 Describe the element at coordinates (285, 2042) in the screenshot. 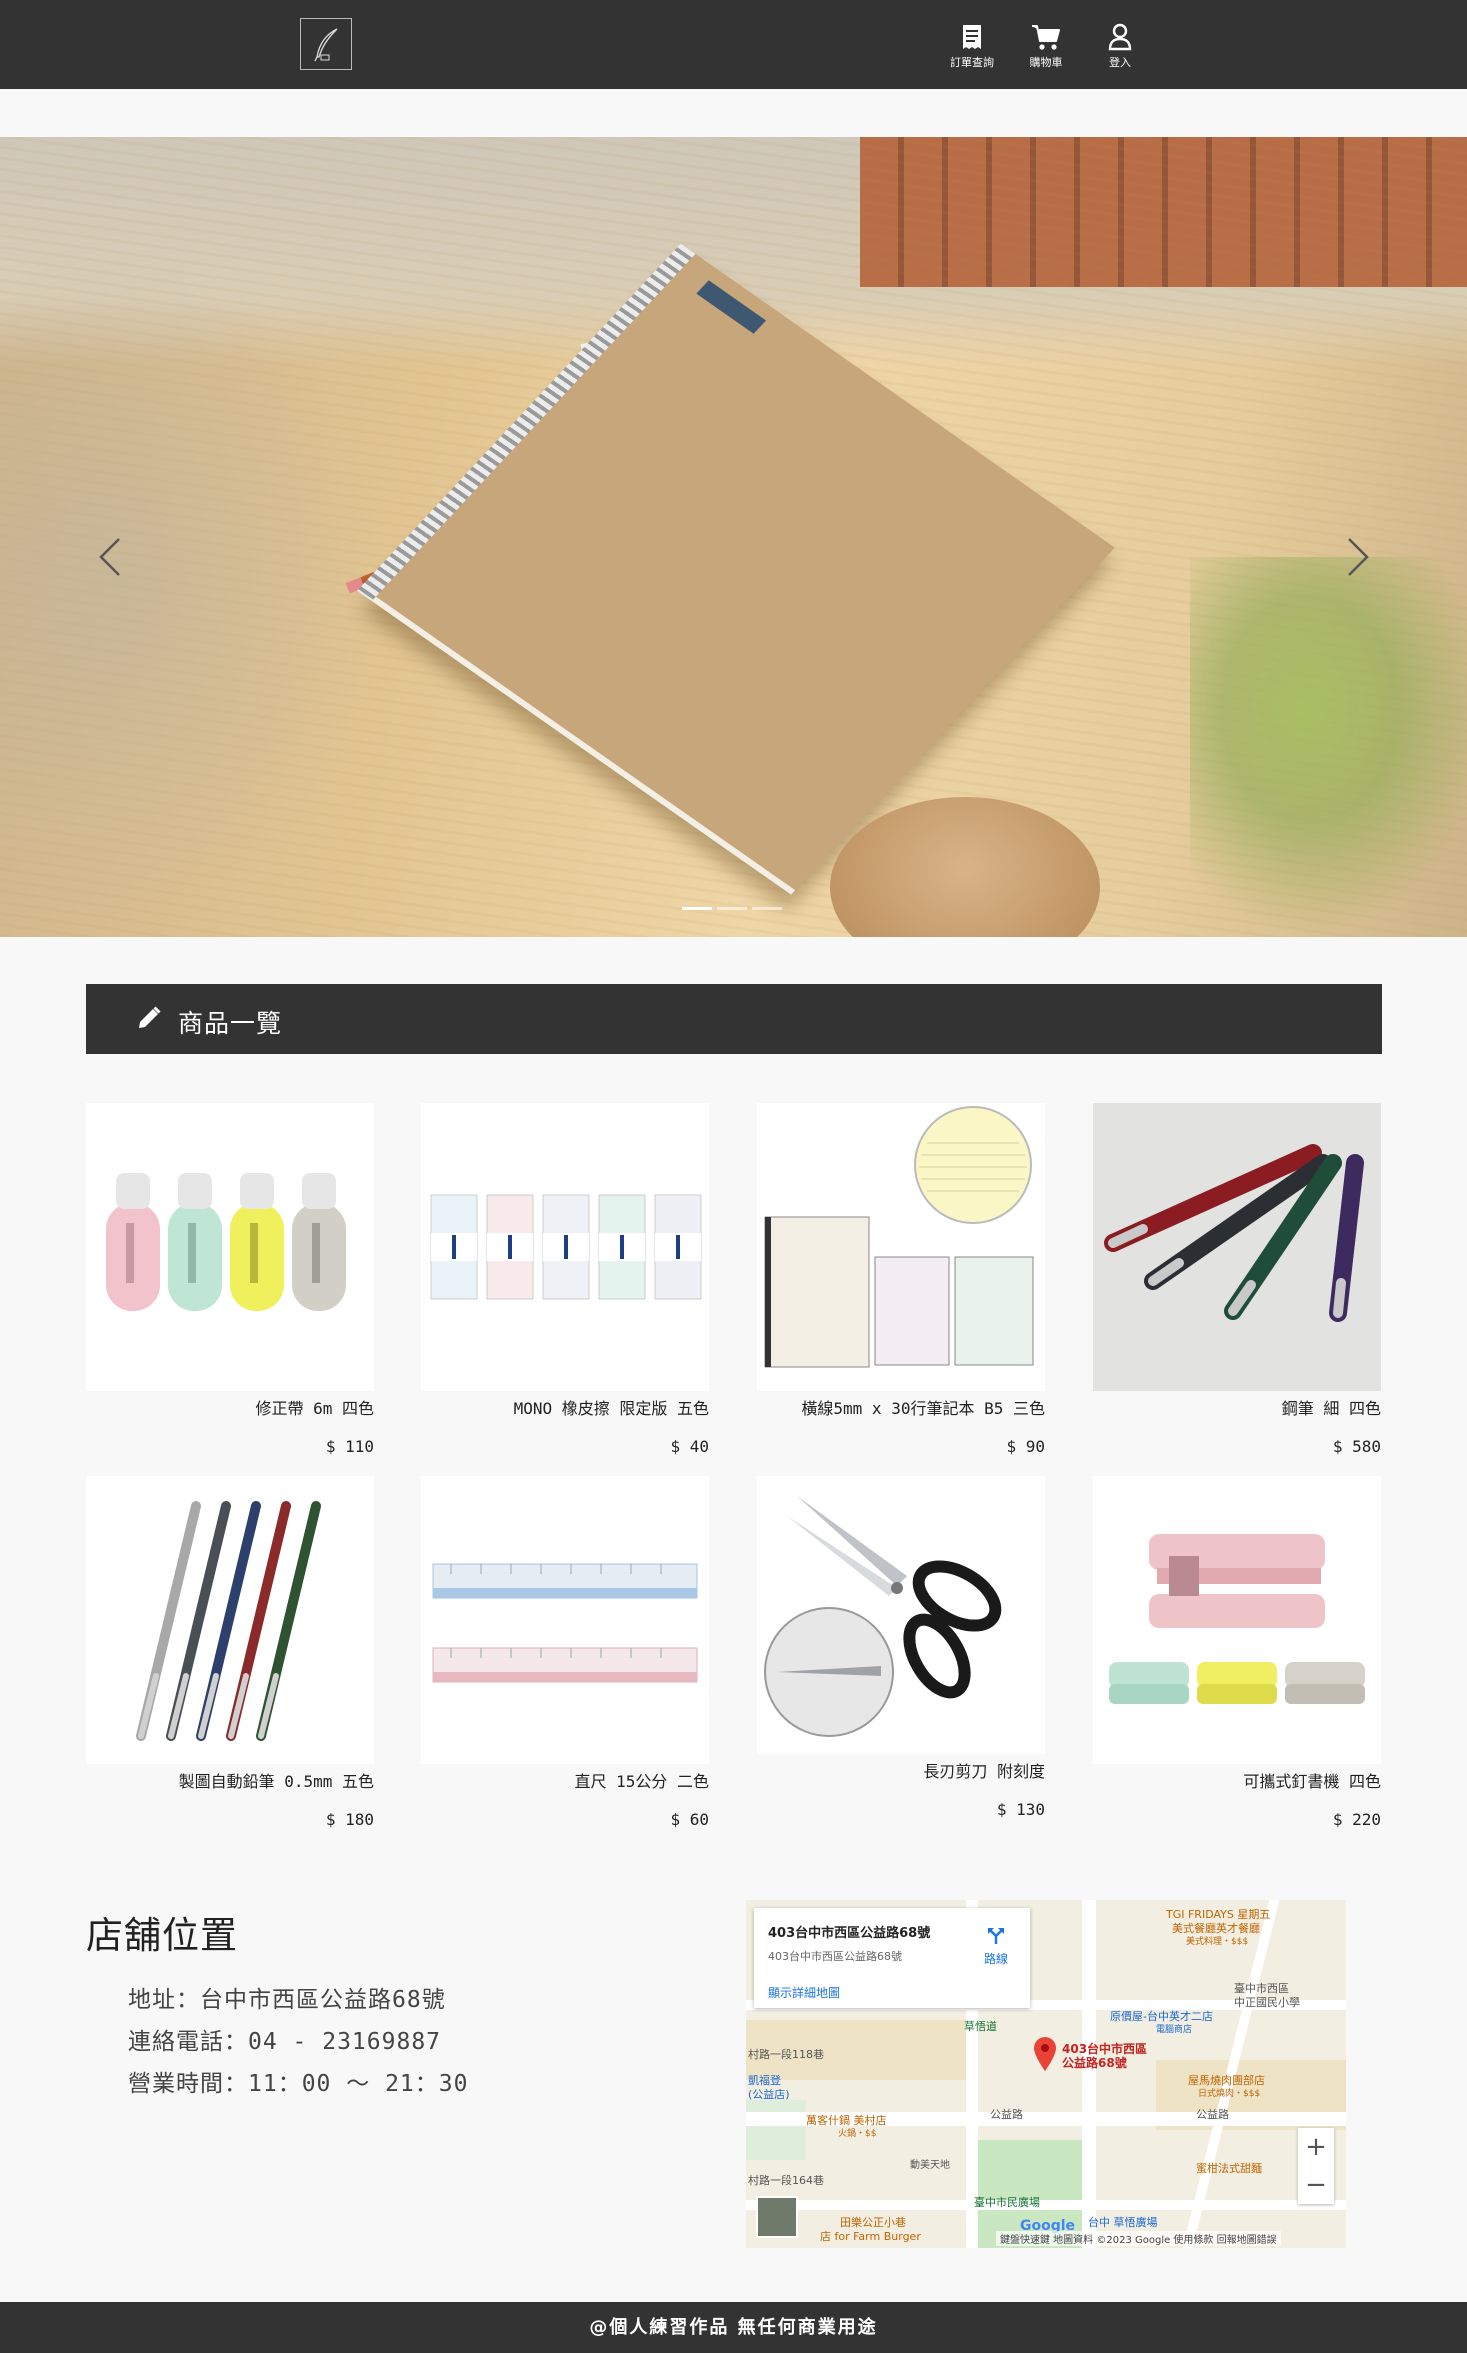

I see `store-phone: 連絡電話：04 - 23169887` at that location.